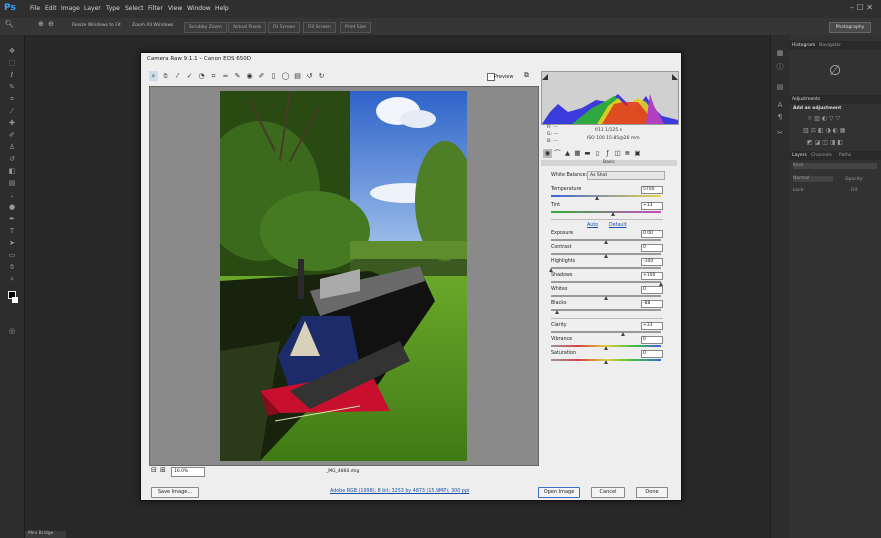 The width and height of the screenshot is (881, 538). What do you see at coordinates (9, 24) in the screenshot?
I see `zoom-tool-icon: 🔍︎` at bounding box center [9, 24].